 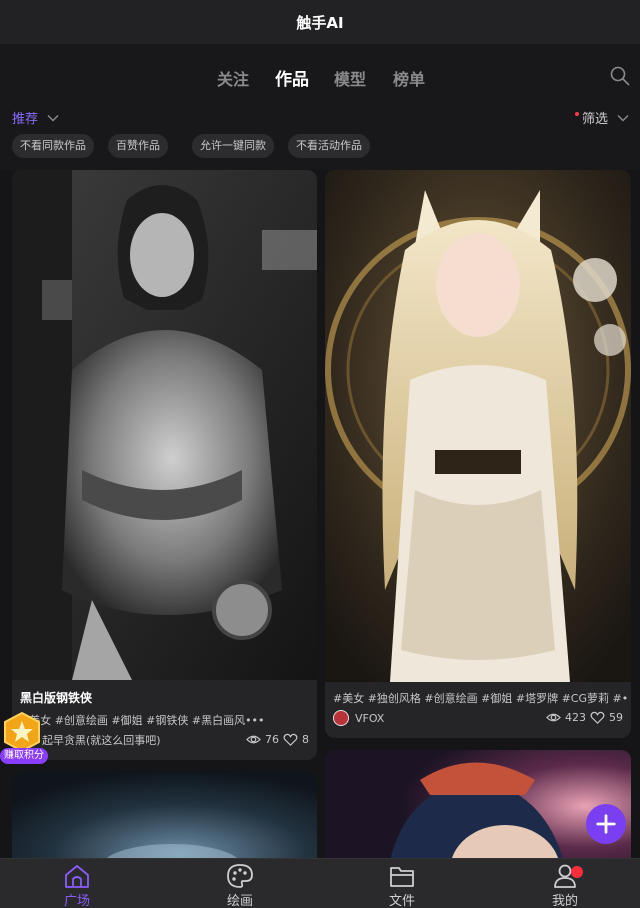 What do you see at coordinates (292, 77) in the screenshot?
I see `tab-works: 作品` at bounding box center [292, 77].